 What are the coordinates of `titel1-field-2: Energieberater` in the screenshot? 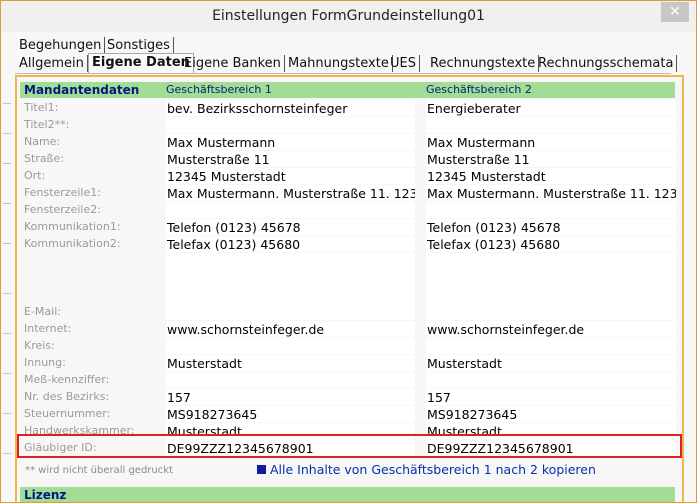 It's located at (551, 108).